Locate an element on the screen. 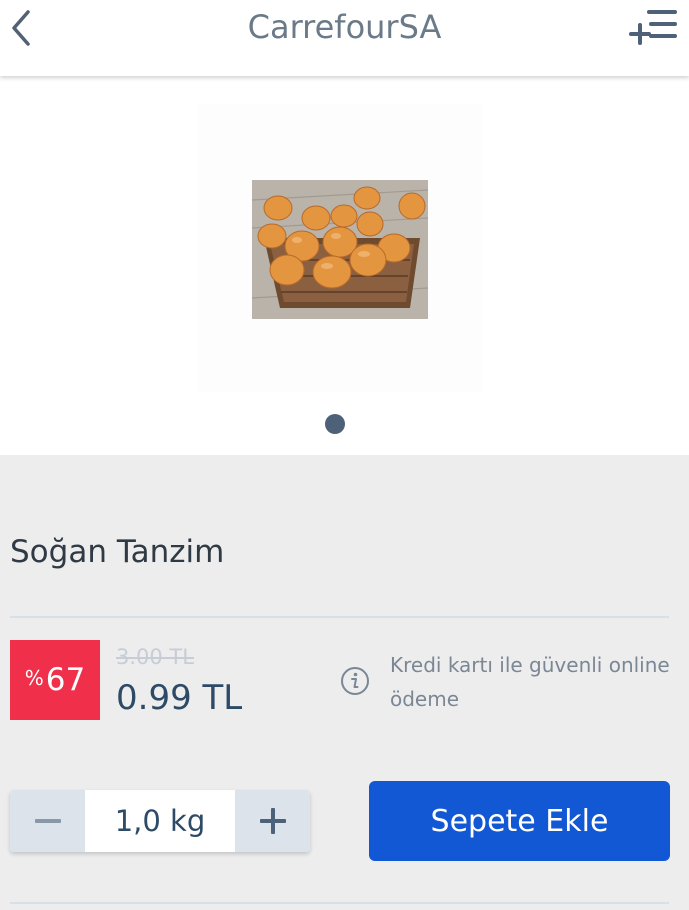 The height and width of the screenshot is (910, 689). payment-info-text: Kredi kartı ile güvenli online ödeme is located at coordinates (530, 682).